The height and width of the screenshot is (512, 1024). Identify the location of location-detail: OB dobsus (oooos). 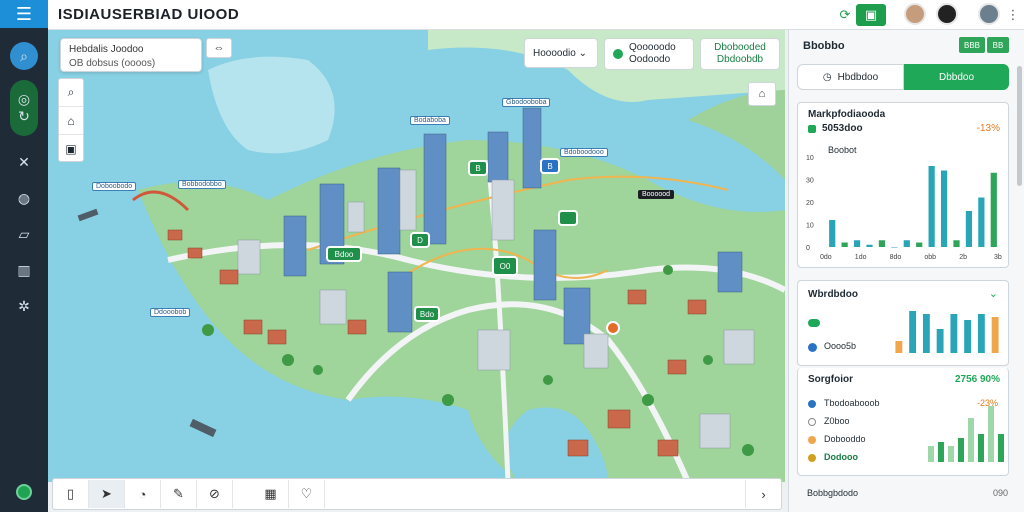
(112, 63).